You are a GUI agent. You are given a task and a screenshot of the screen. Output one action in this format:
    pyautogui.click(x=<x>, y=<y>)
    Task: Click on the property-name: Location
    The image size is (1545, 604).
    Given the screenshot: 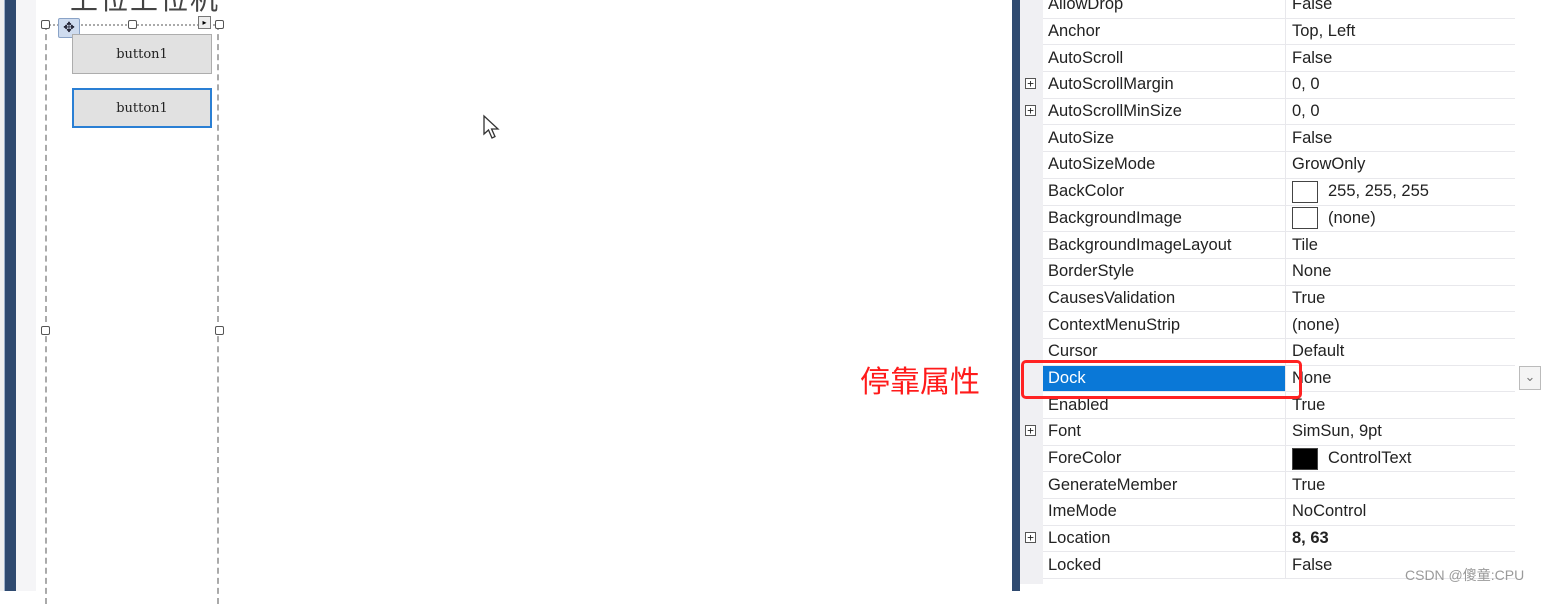 What is the action you would take?
    pyautogui.click(x=1164, y=538)
    